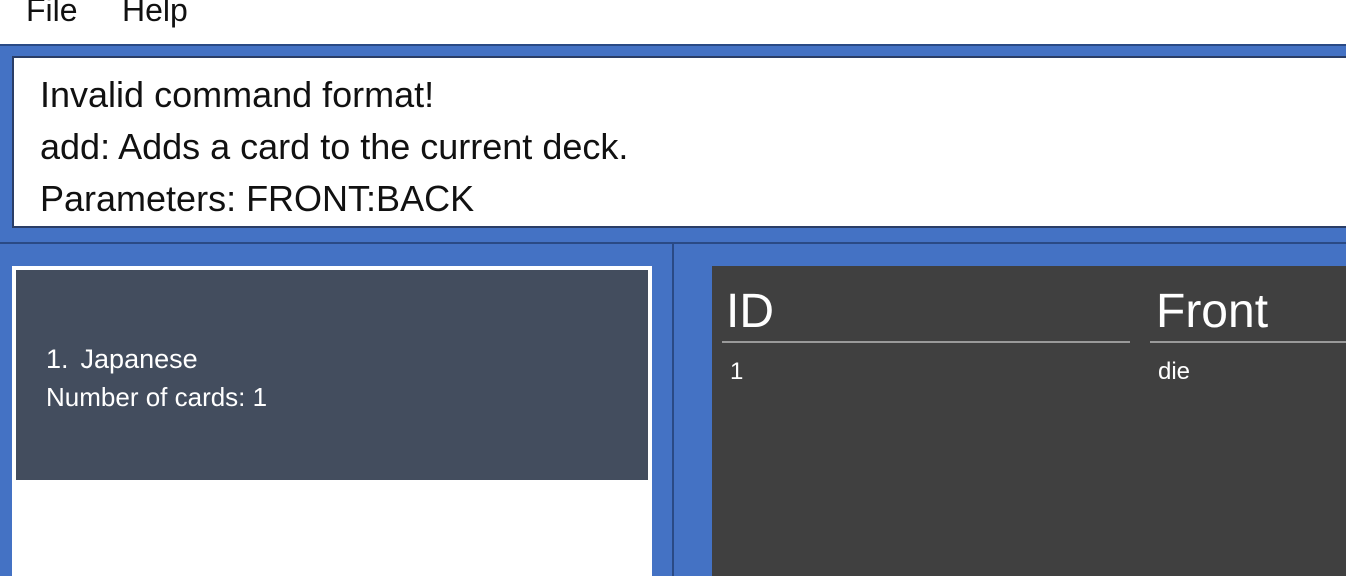 The height and width of the screenshot is (576, 1346). I want to click on column-header-underline-front, so click(1248, 342).